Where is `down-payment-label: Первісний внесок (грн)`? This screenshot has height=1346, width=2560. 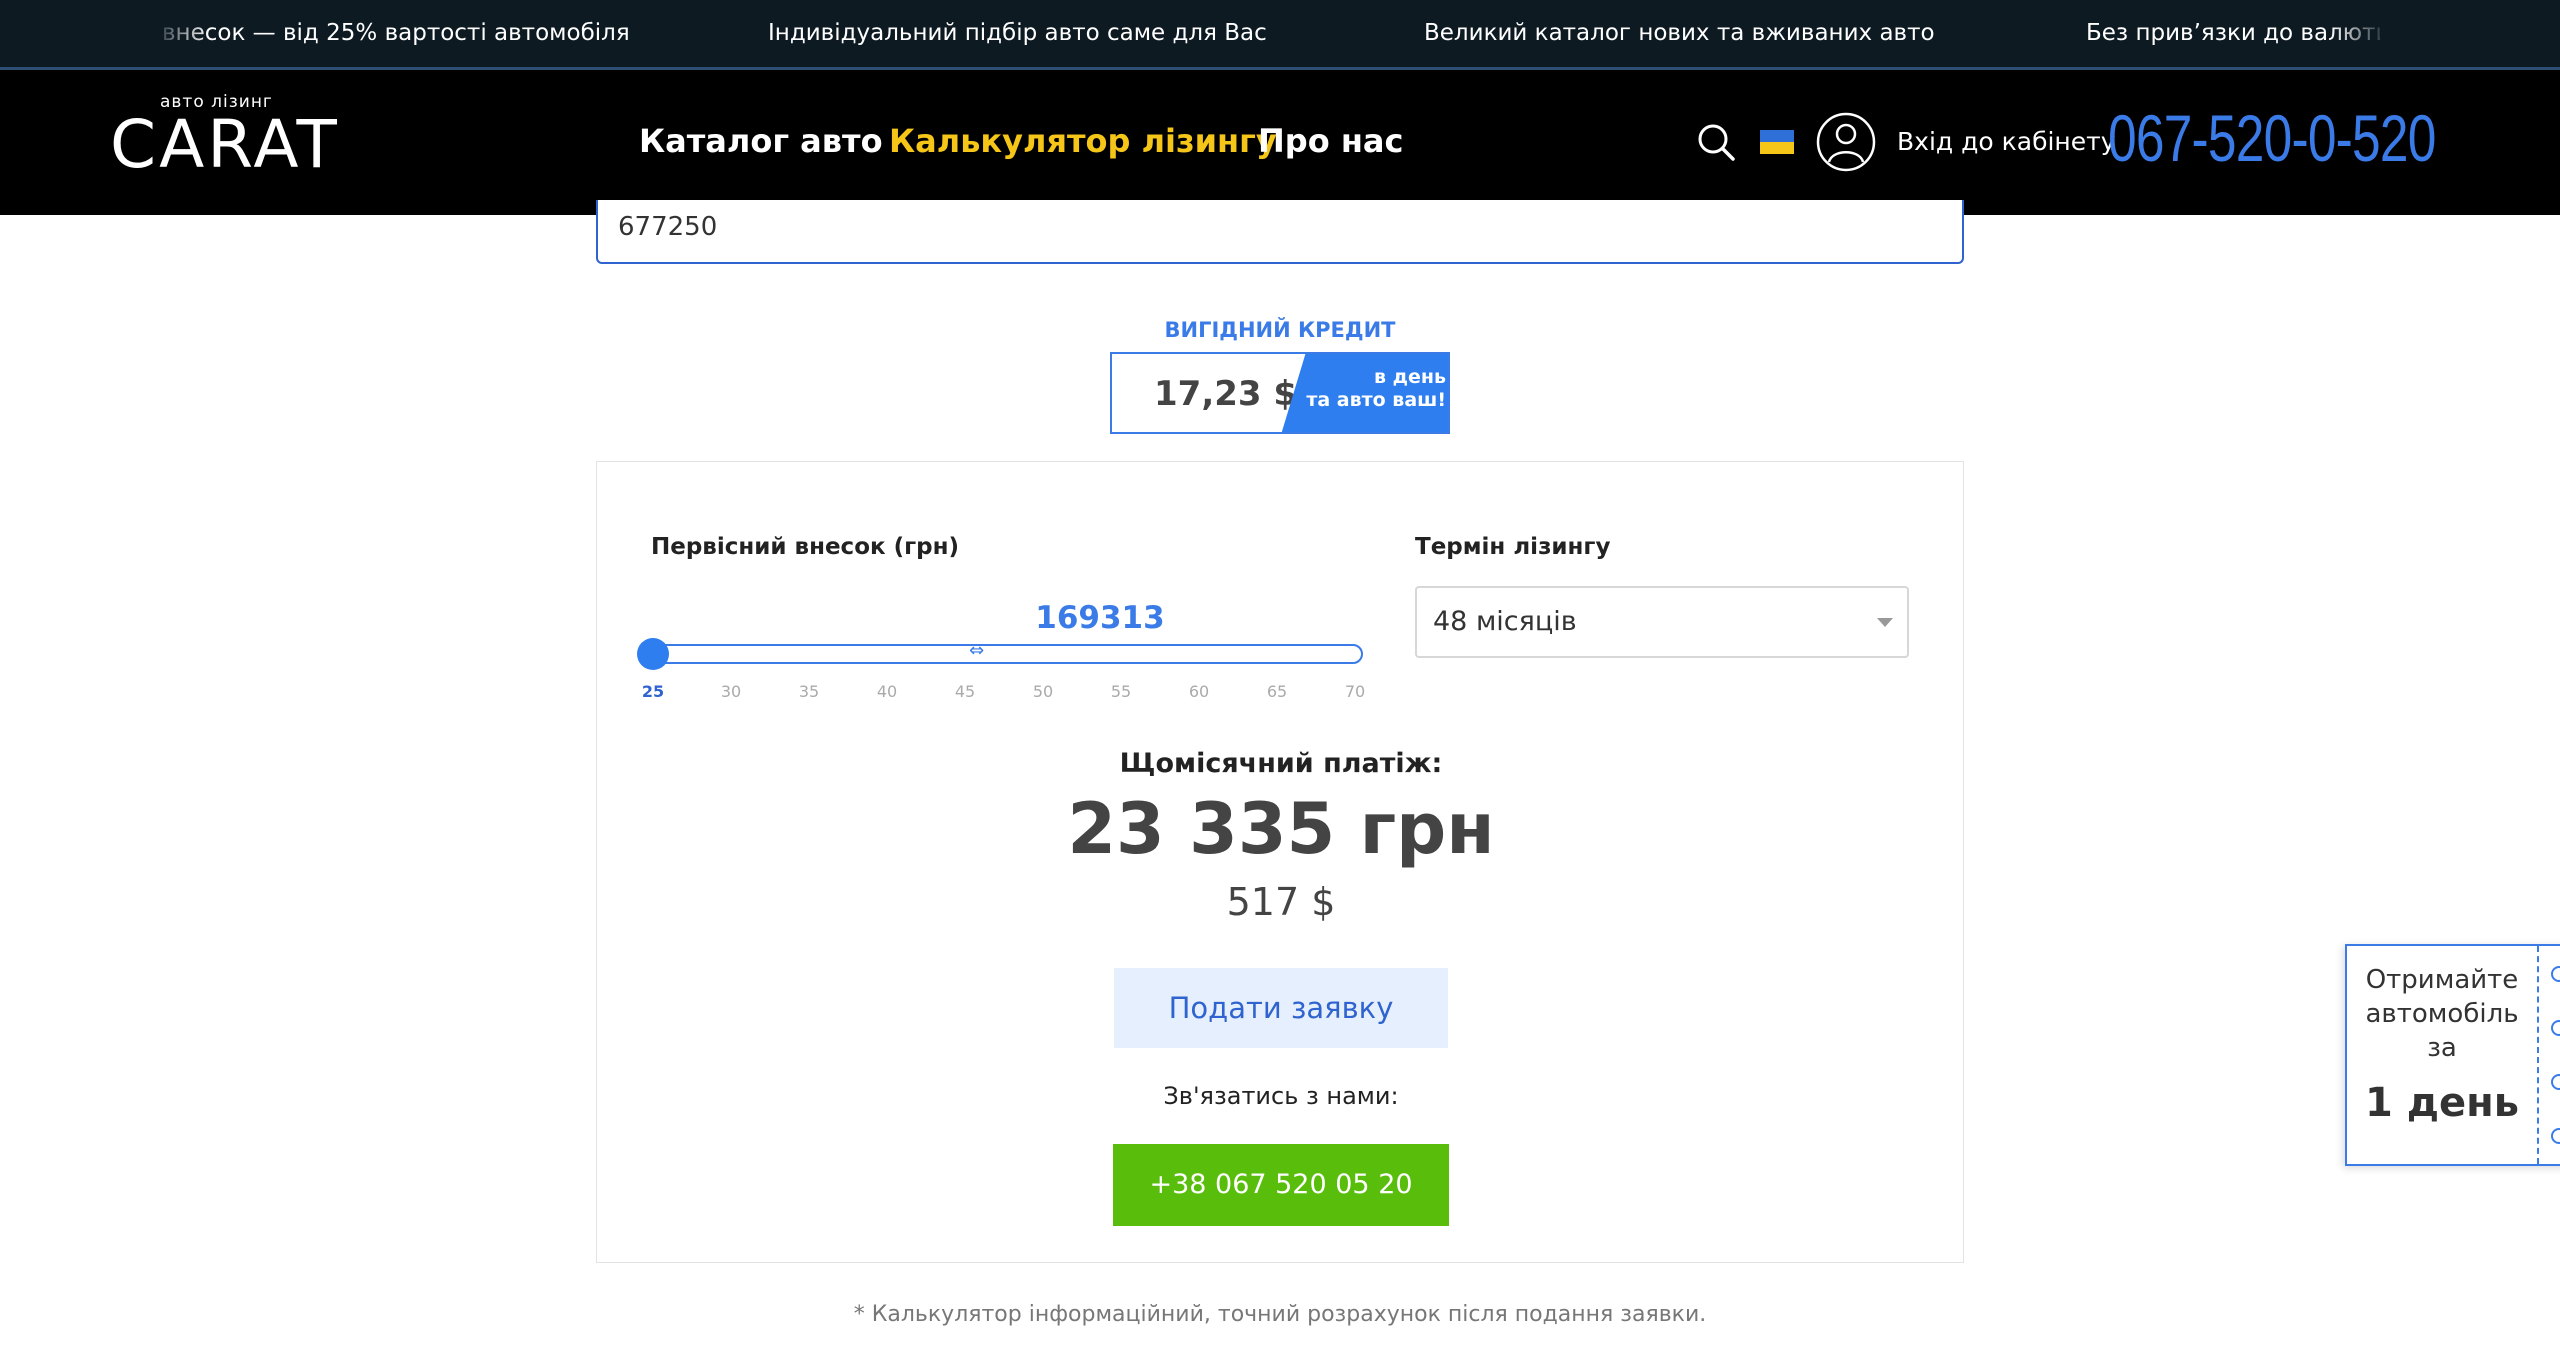
down-payment-label: Первісний внесок (грн) is located at coordinates (805, 547).